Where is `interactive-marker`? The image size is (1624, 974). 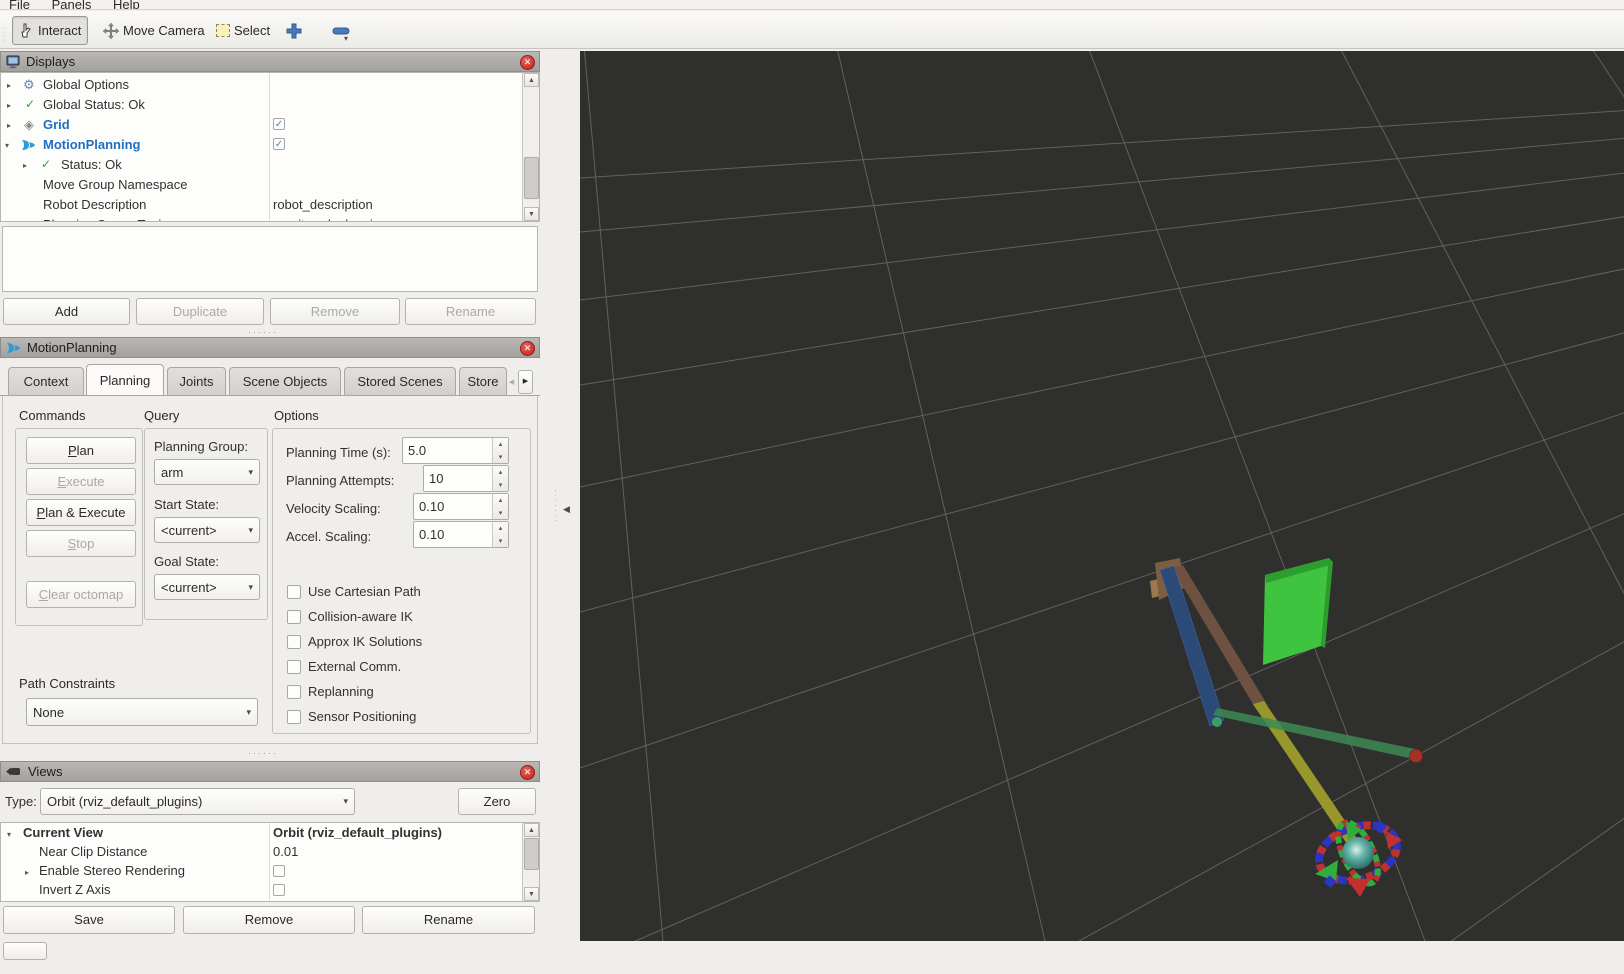
interactive-marker is located at coordinates (1358, 856).